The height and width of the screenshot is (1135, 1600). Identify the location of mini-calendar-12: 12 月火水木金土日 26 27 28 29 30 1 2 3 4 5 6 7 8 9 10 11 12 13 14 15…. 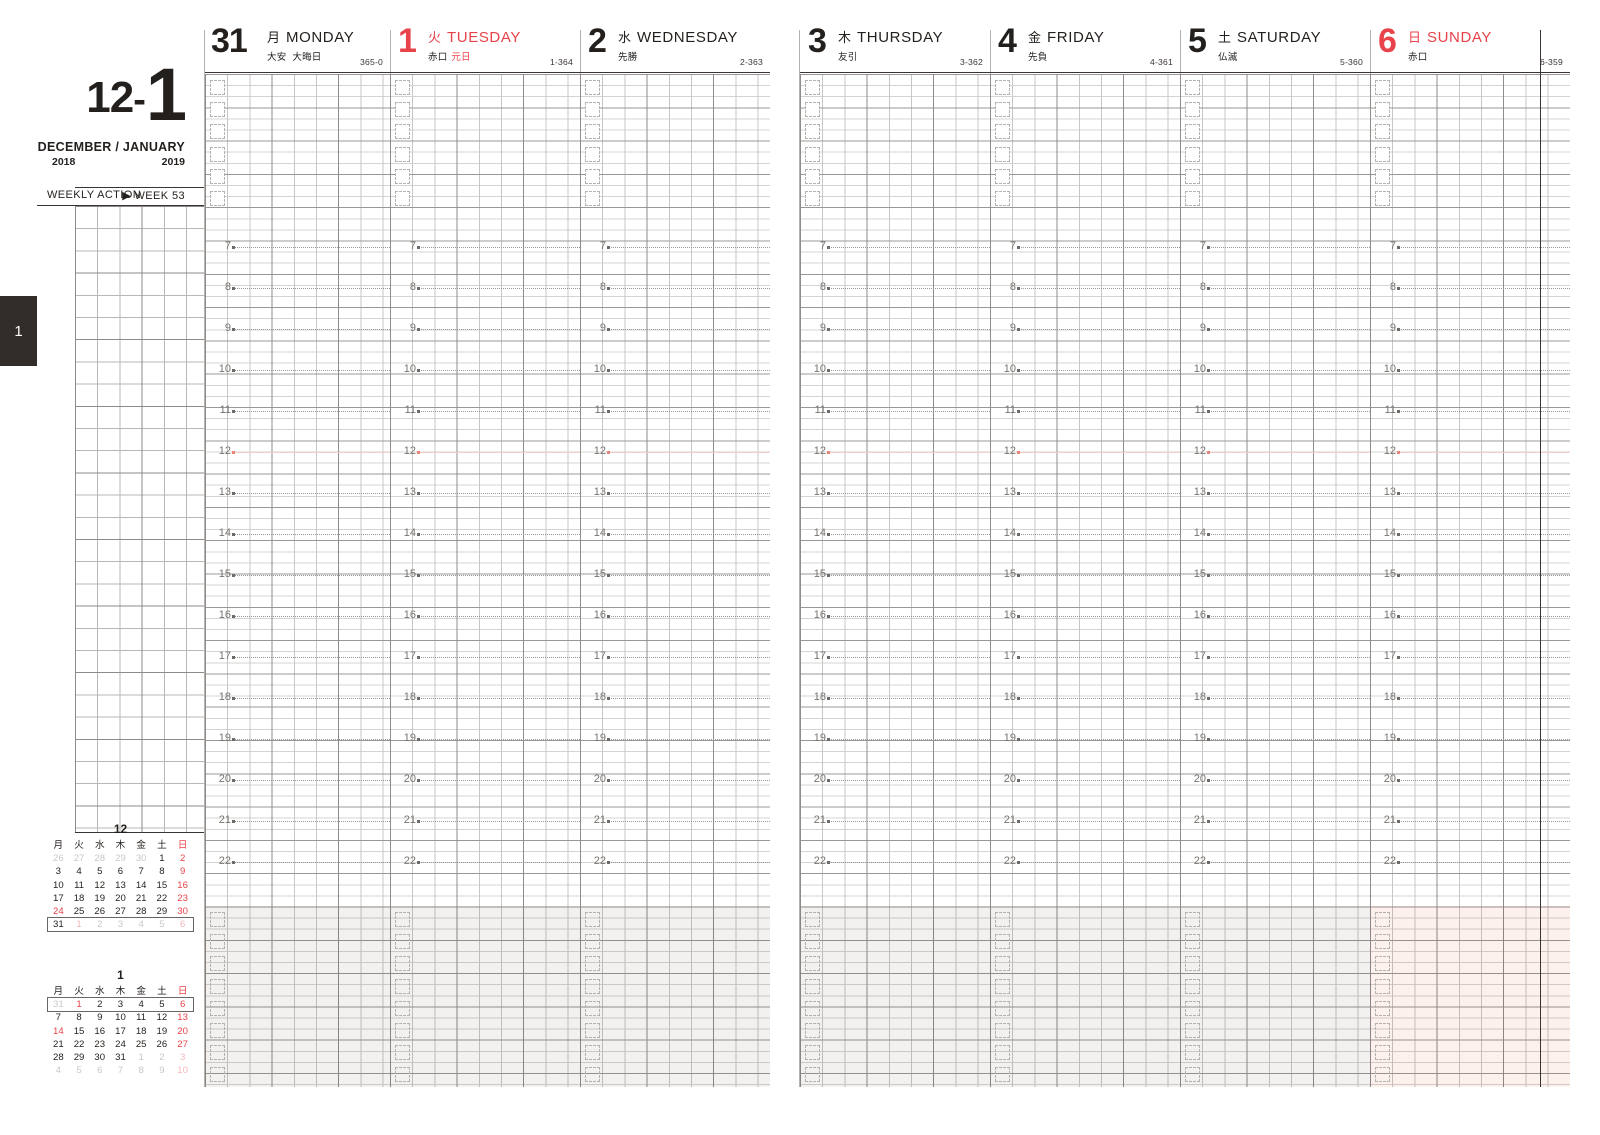
(120, 877).